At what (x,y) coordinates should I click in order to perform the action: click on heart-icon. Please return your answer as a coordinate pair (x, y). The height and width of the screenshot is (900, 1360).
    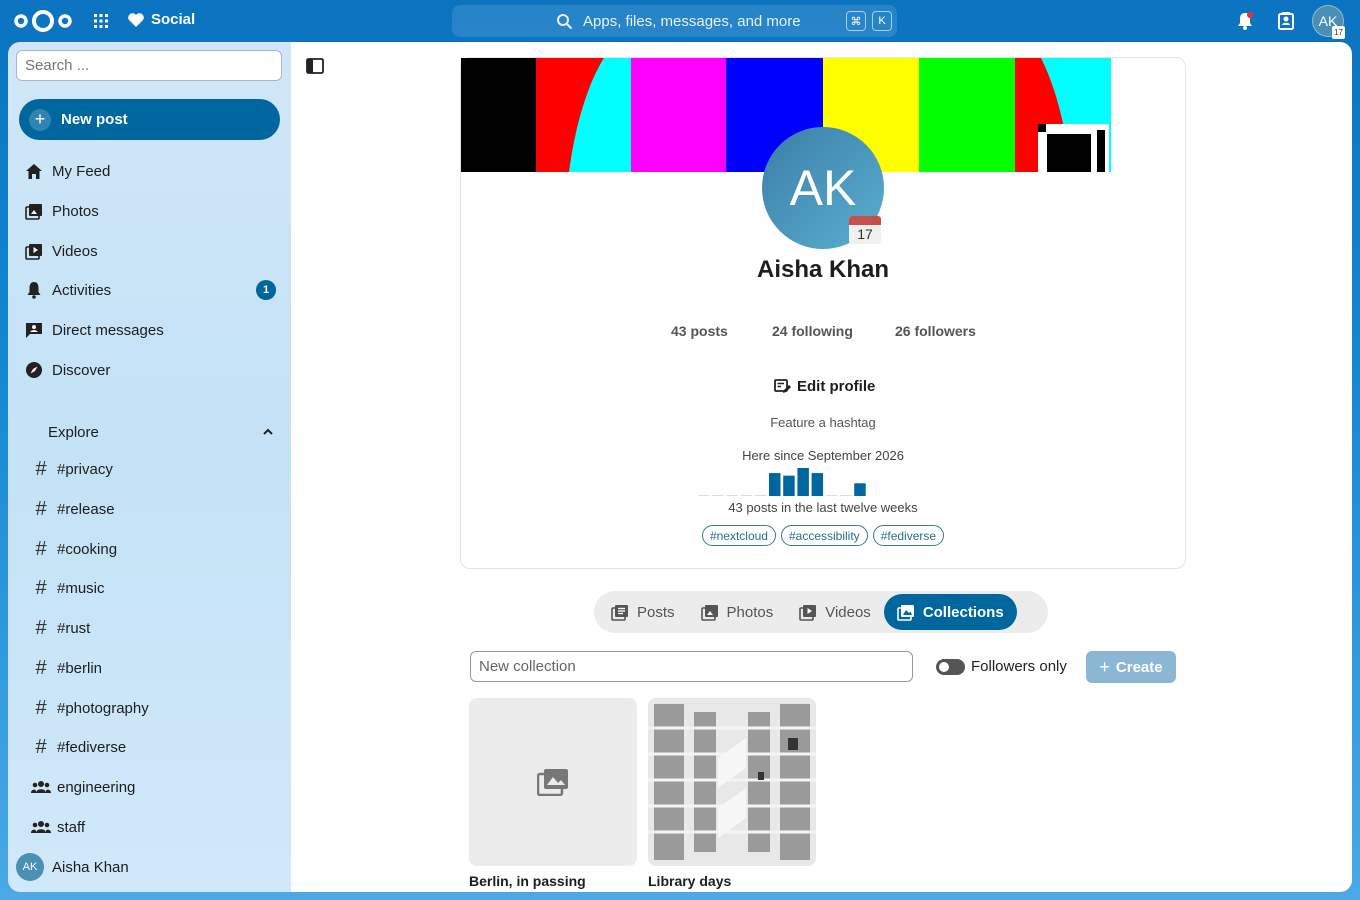
    Looking at the image, I should click on (136, 19).